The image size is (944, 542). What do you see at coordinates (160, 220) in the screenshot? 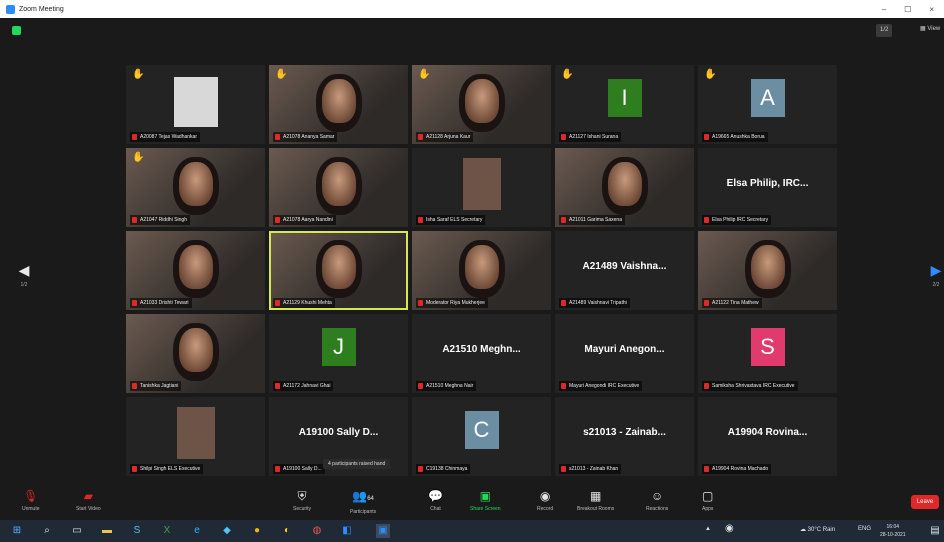
I see `participant-name-caption: A21047 Riddhi Singh` at bounding box center [160, 220].